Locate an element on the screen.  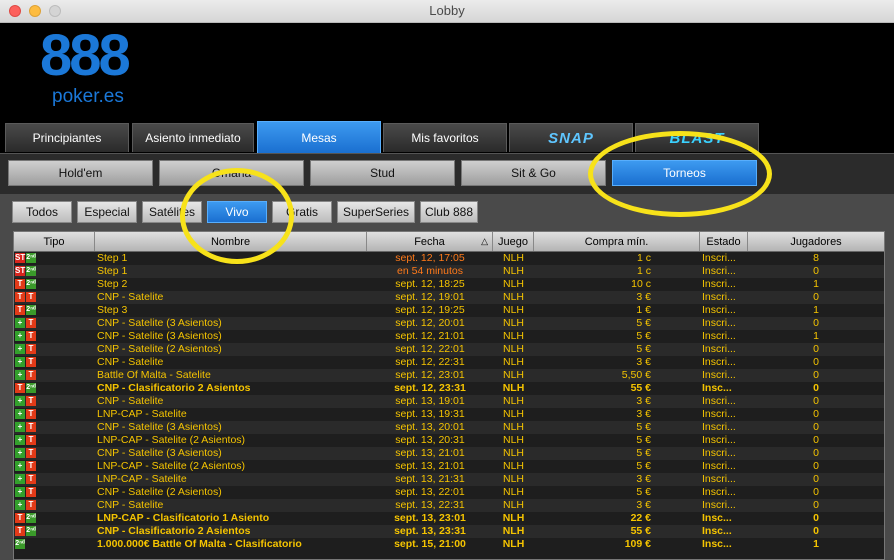
col-tipo: Tipo is located at coordinates (54, 241).